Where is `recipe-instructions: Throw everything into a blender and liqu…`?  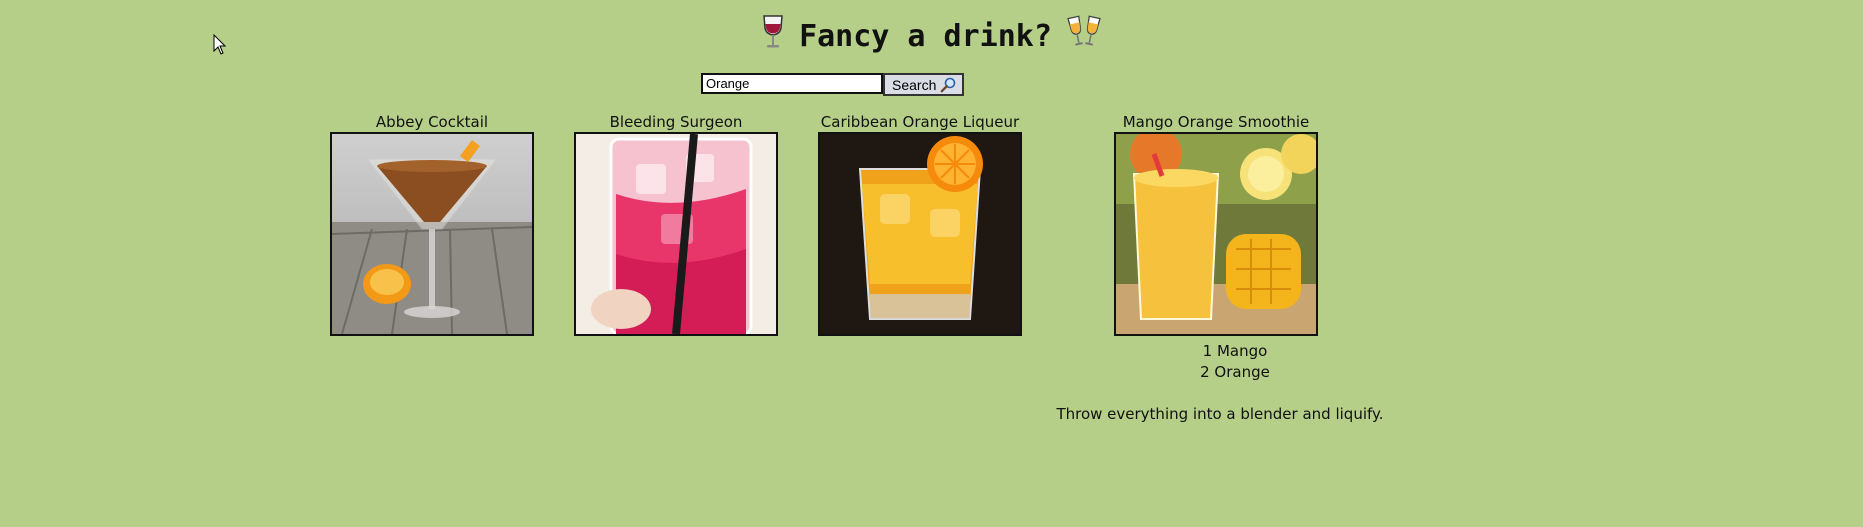 recipe-instructions: Throw everything into a blender and liqu… is located at coordinates (1220, 414).